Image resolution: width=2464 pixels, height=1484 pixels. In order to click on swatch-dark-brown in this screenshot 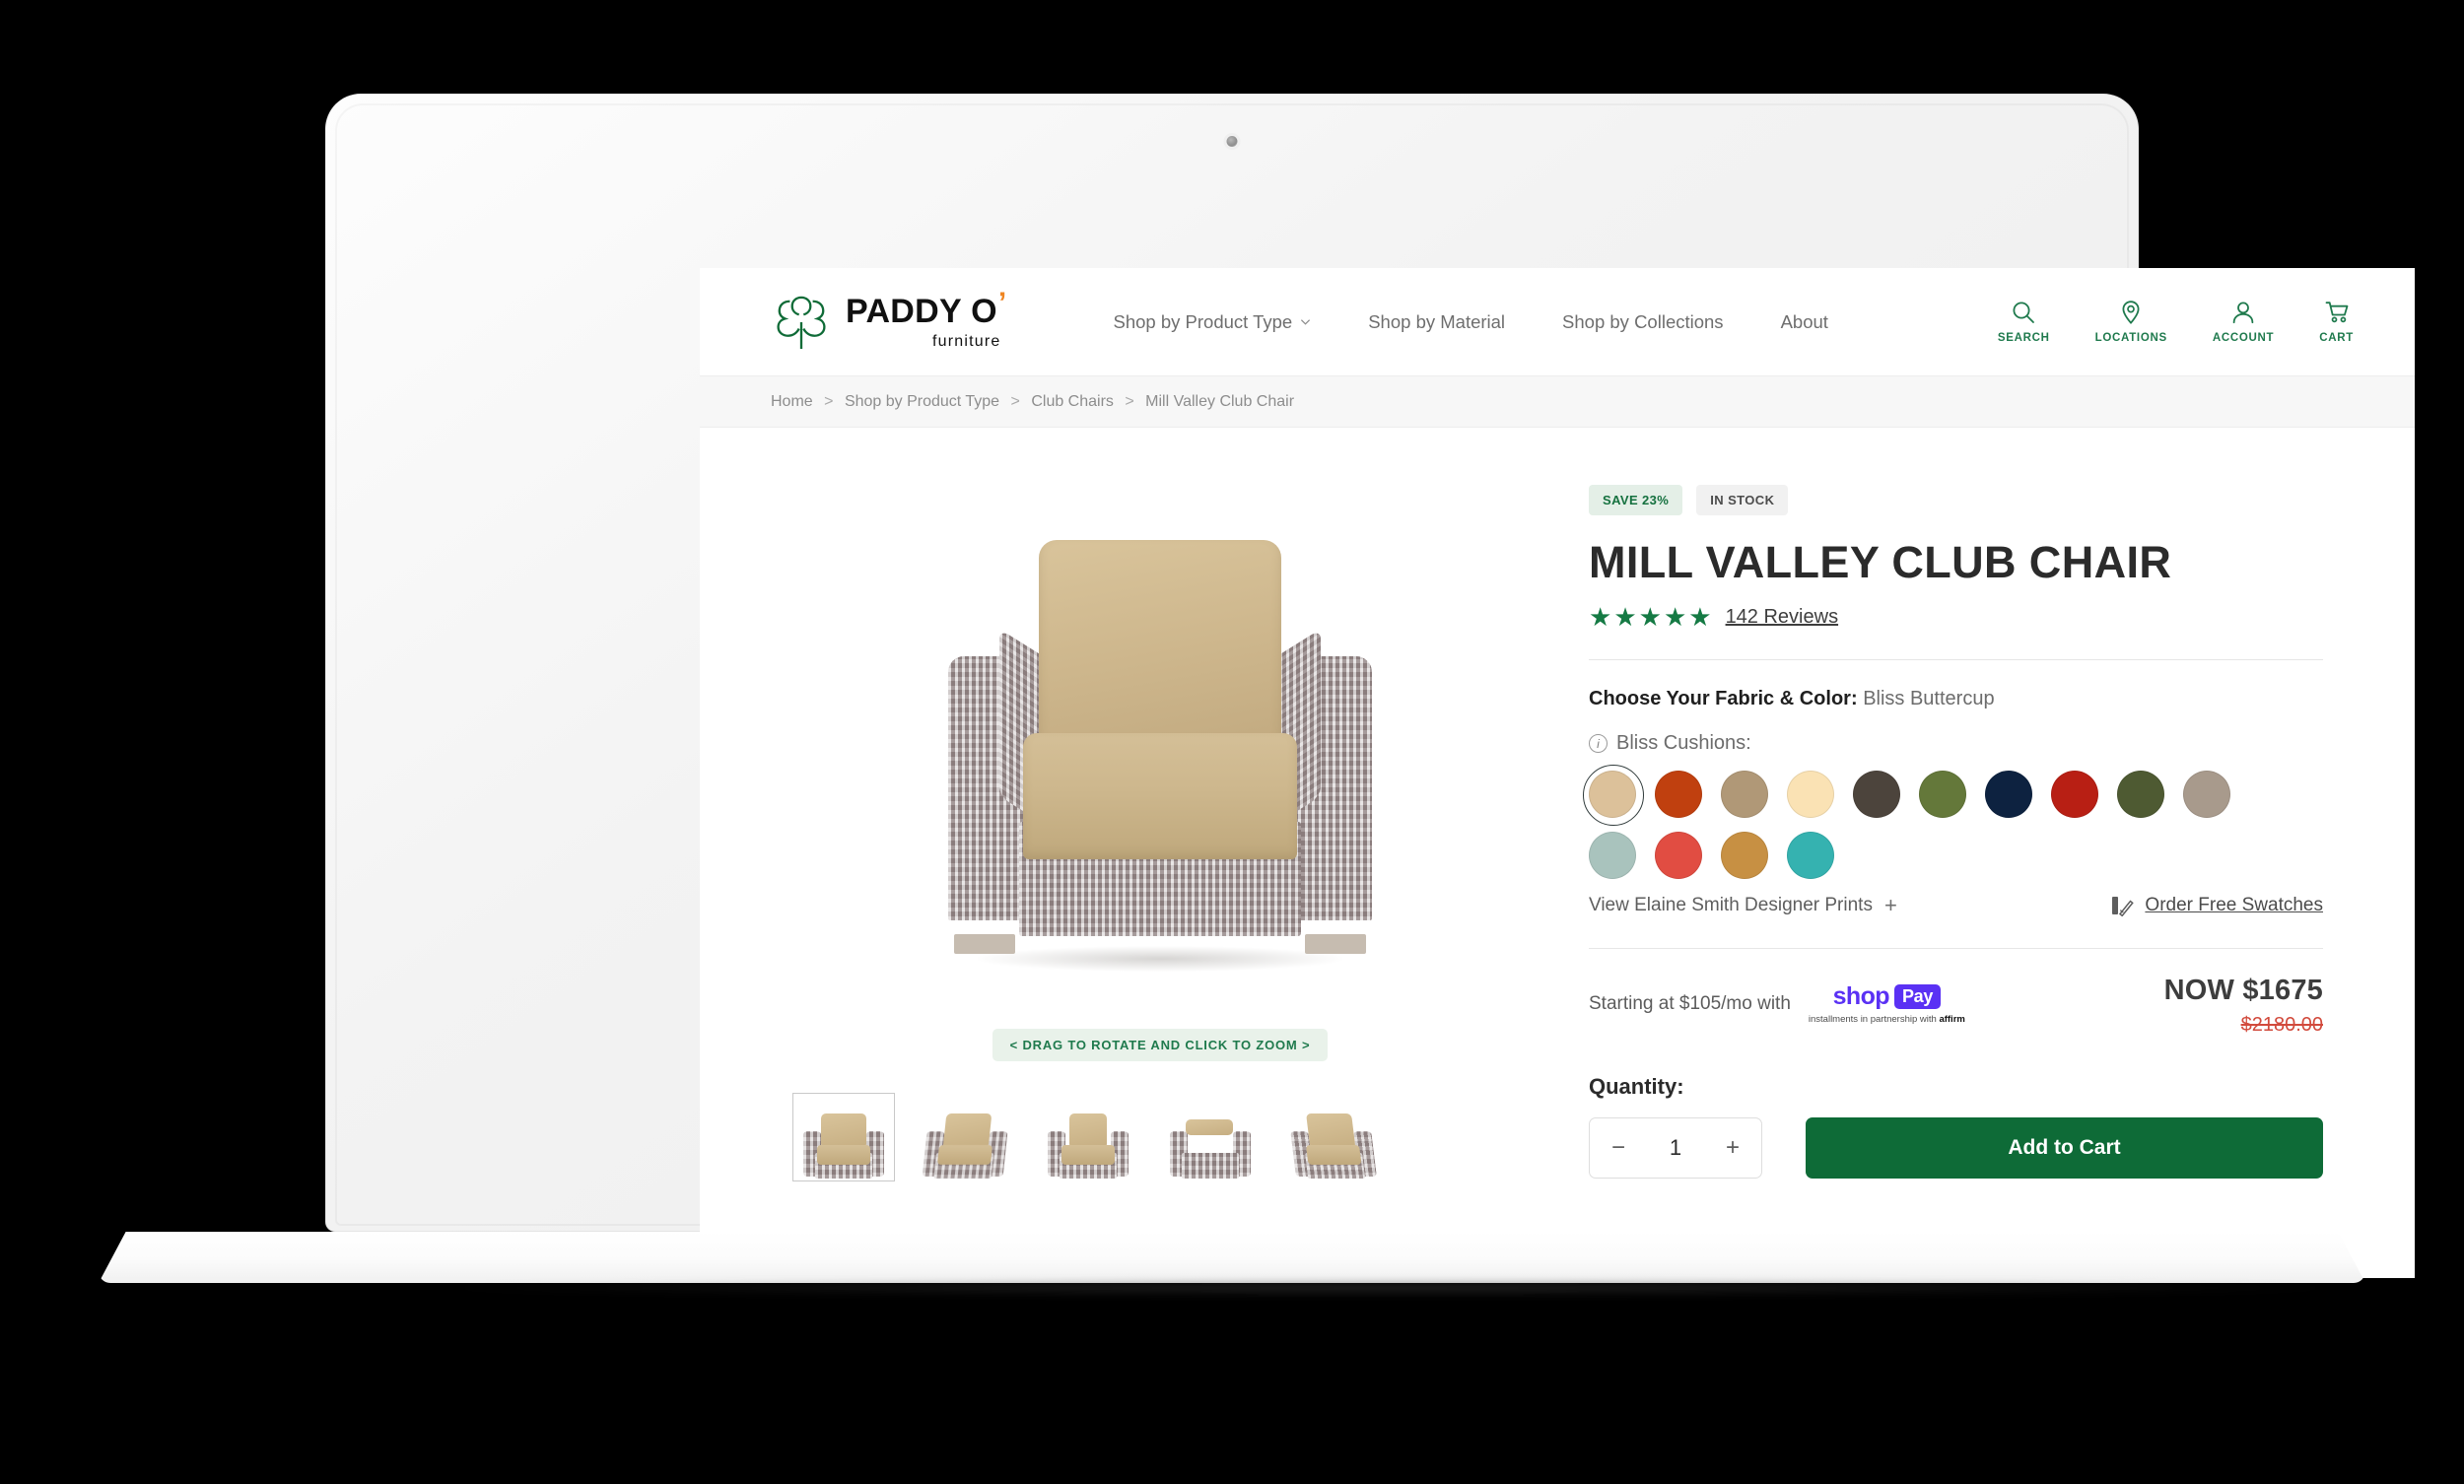, I will do `click(1876, 794)`.